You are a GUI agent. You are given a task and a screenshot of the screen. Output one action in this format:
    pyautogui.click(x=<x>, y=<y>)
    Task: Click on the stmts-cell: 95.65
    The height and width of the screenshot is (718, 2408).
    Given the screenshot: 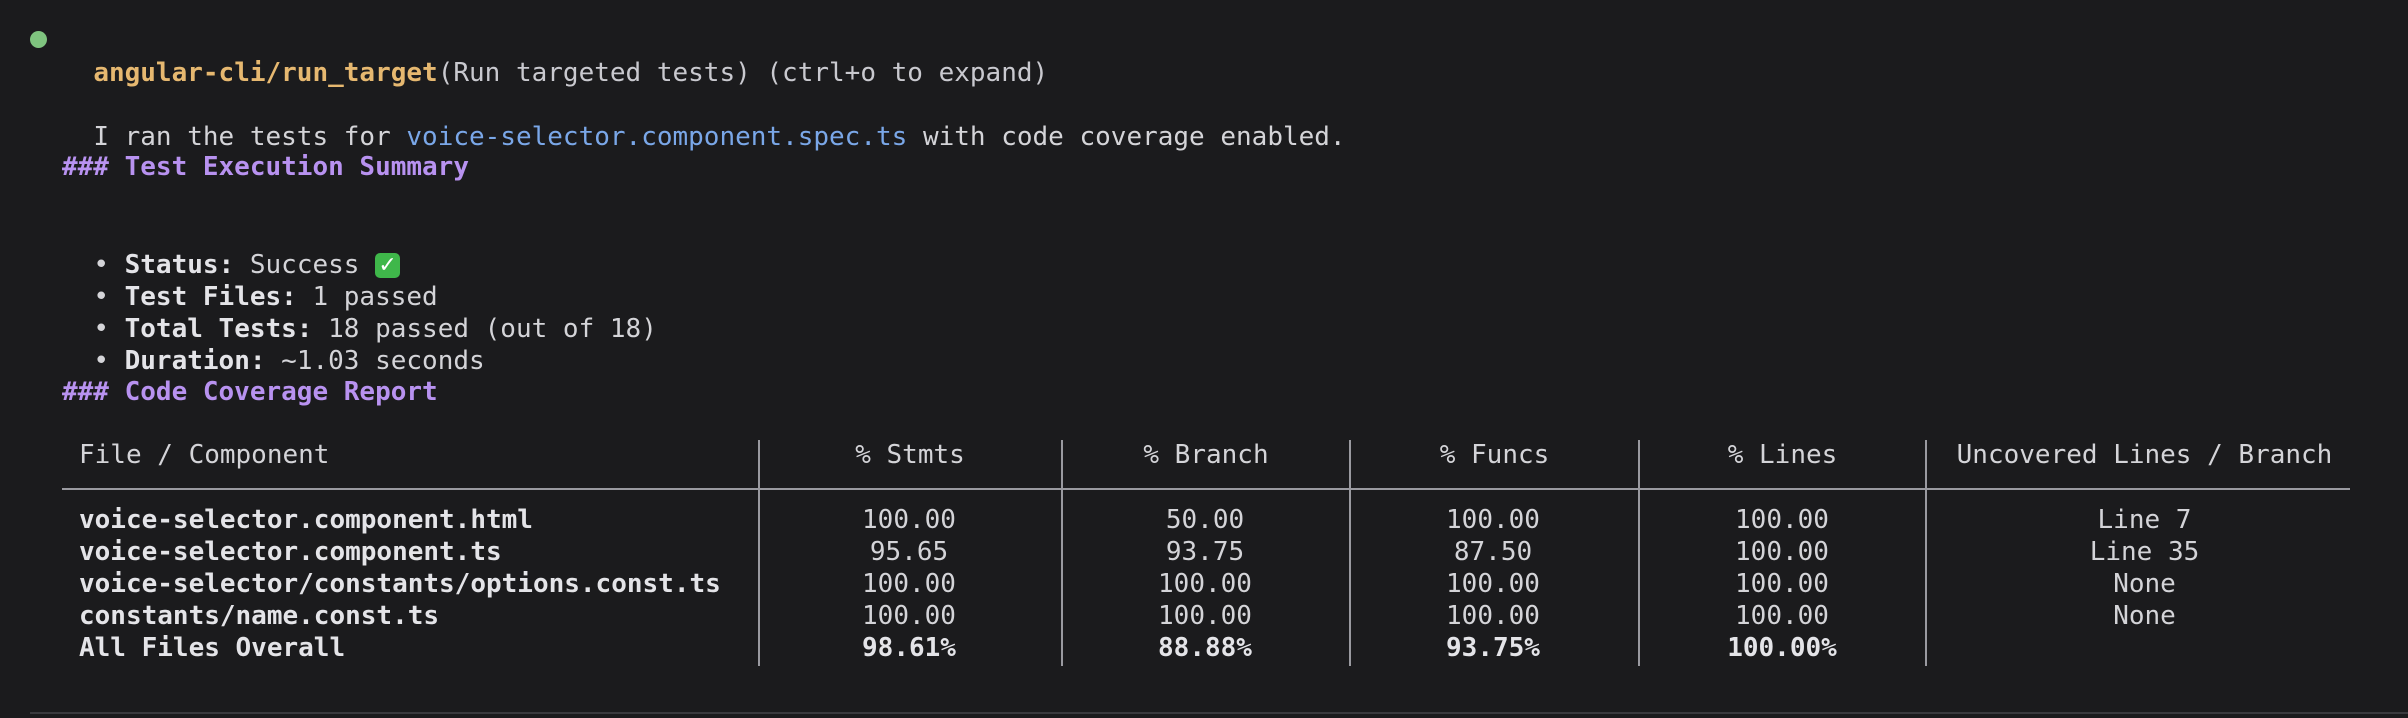 What is the action you would take?
    pyautogui.click(x=909, y=552)
    